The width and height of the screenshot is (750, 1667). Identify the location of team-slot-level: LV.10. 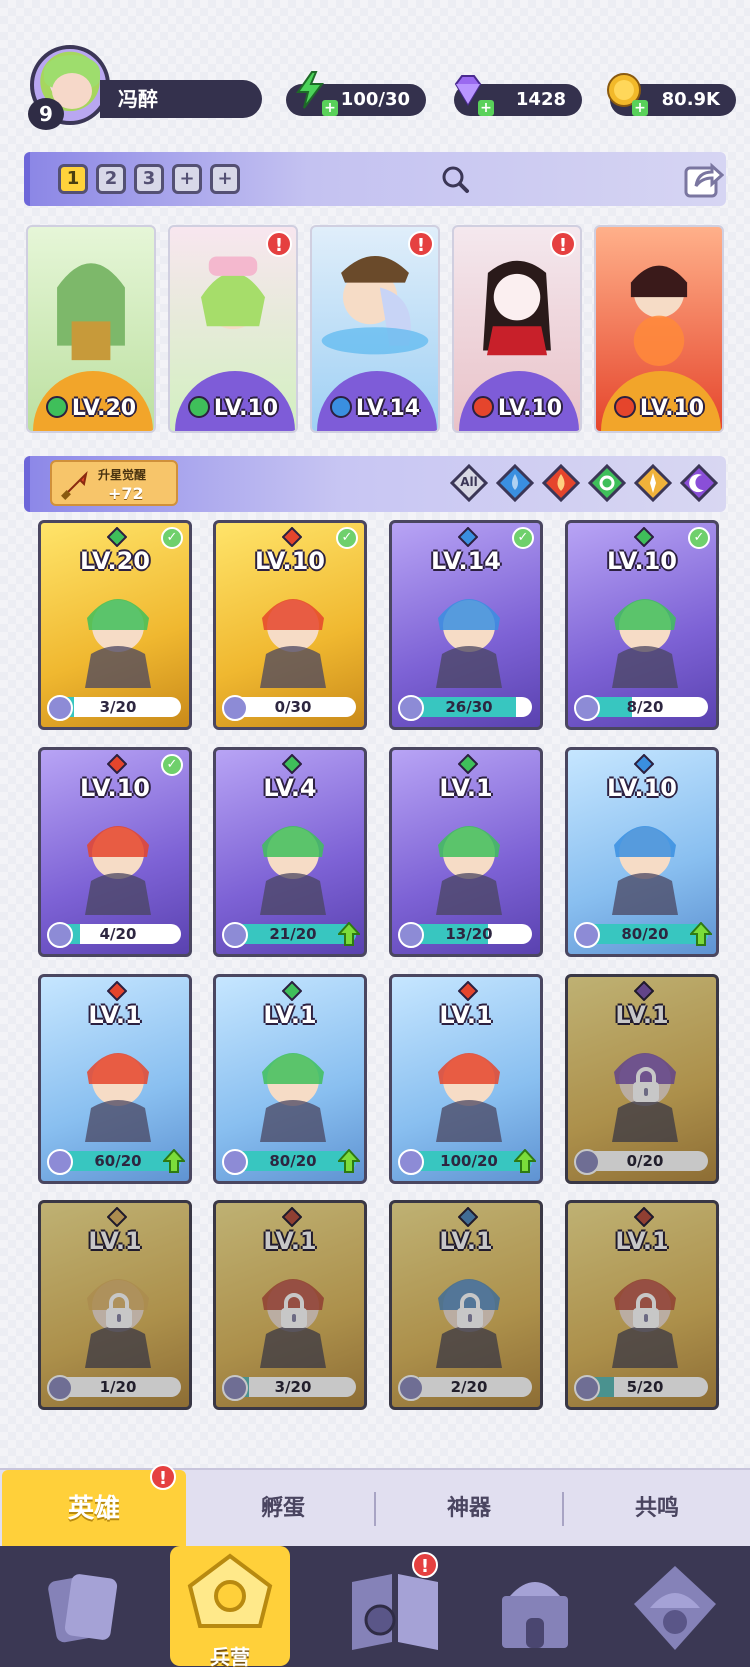
(659, 408).